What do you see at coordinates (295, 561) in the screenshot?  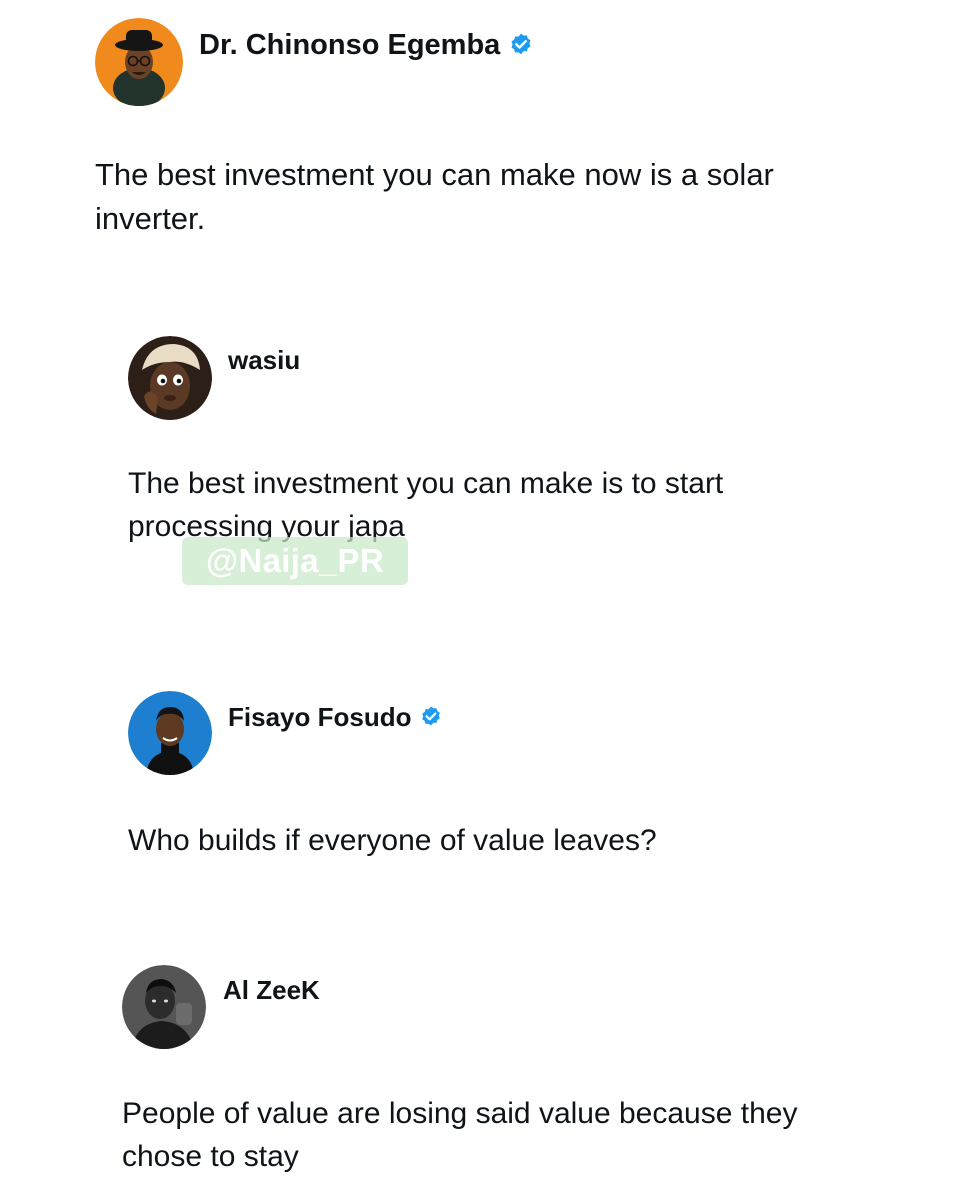 I see `watermark: @Naija_PR` at bounding box center [295, 561].